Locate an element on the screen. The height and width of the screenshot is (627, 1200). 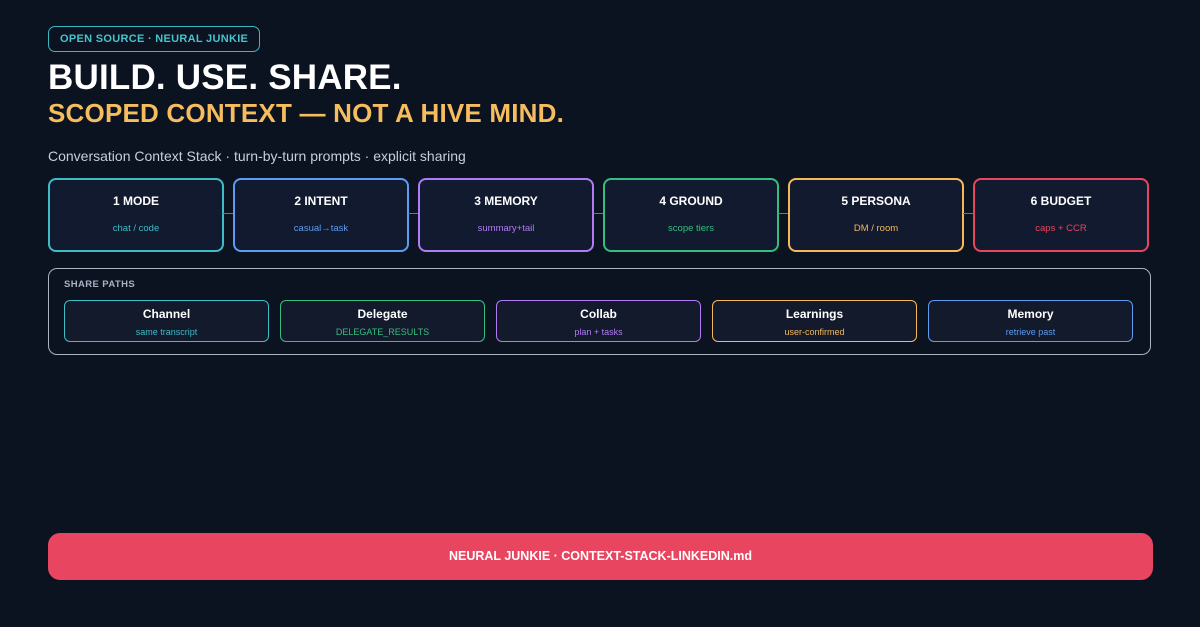
share-path-memory: Memory retrieve past is located at coordinates (1030, 321).